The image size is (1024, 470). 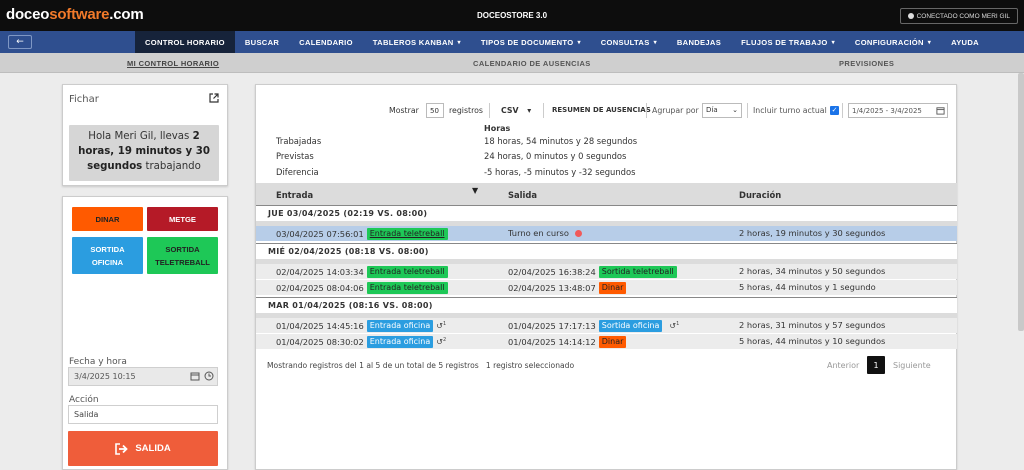 What do you see at coordinates (760, 195) in the screenshot?
I see `column-duracion: Duración` at bounding box center [760, 195].